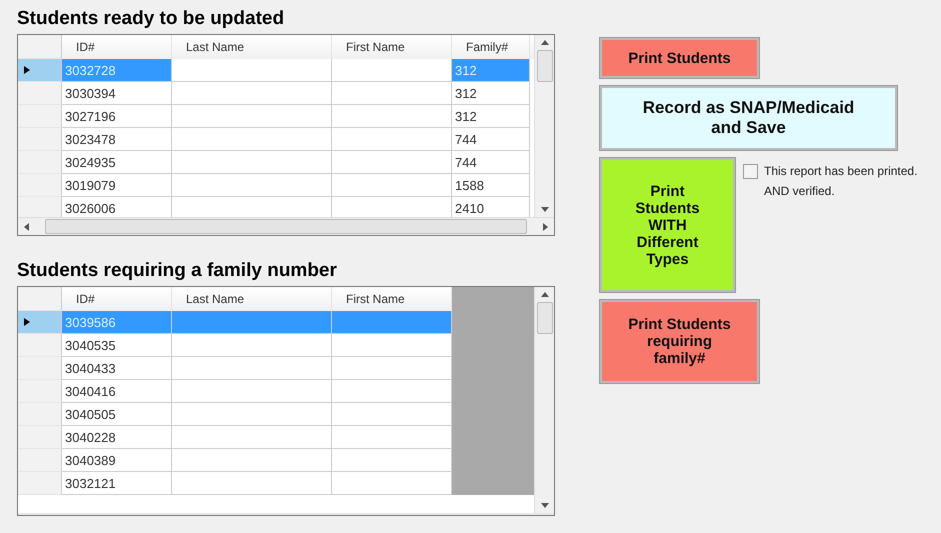 The width and height of the screenshot is (941, 533). I want to click on horizontal-scrollbar, so click(286, 226).